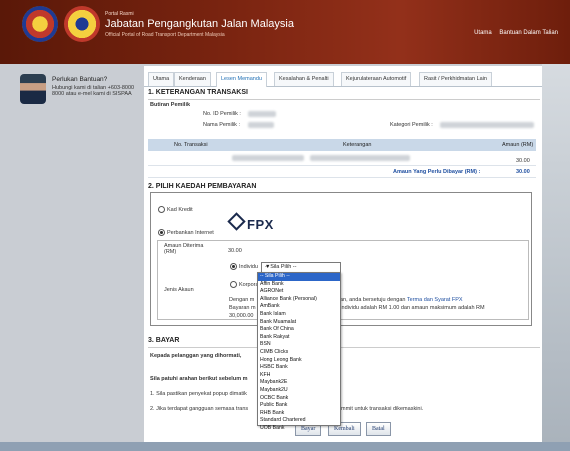 The image size is (570, 451). Describe the element at coordinates (483, 33) in the screenshot. I see `nav-home: Utama` at that location.